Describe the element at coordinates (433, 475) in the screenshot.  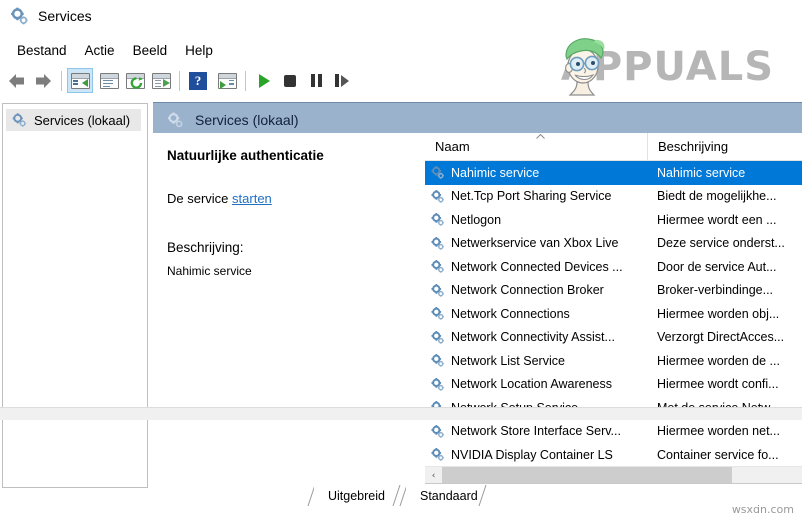
I see `scroll-left-arrow-icon: ‹` at that location.